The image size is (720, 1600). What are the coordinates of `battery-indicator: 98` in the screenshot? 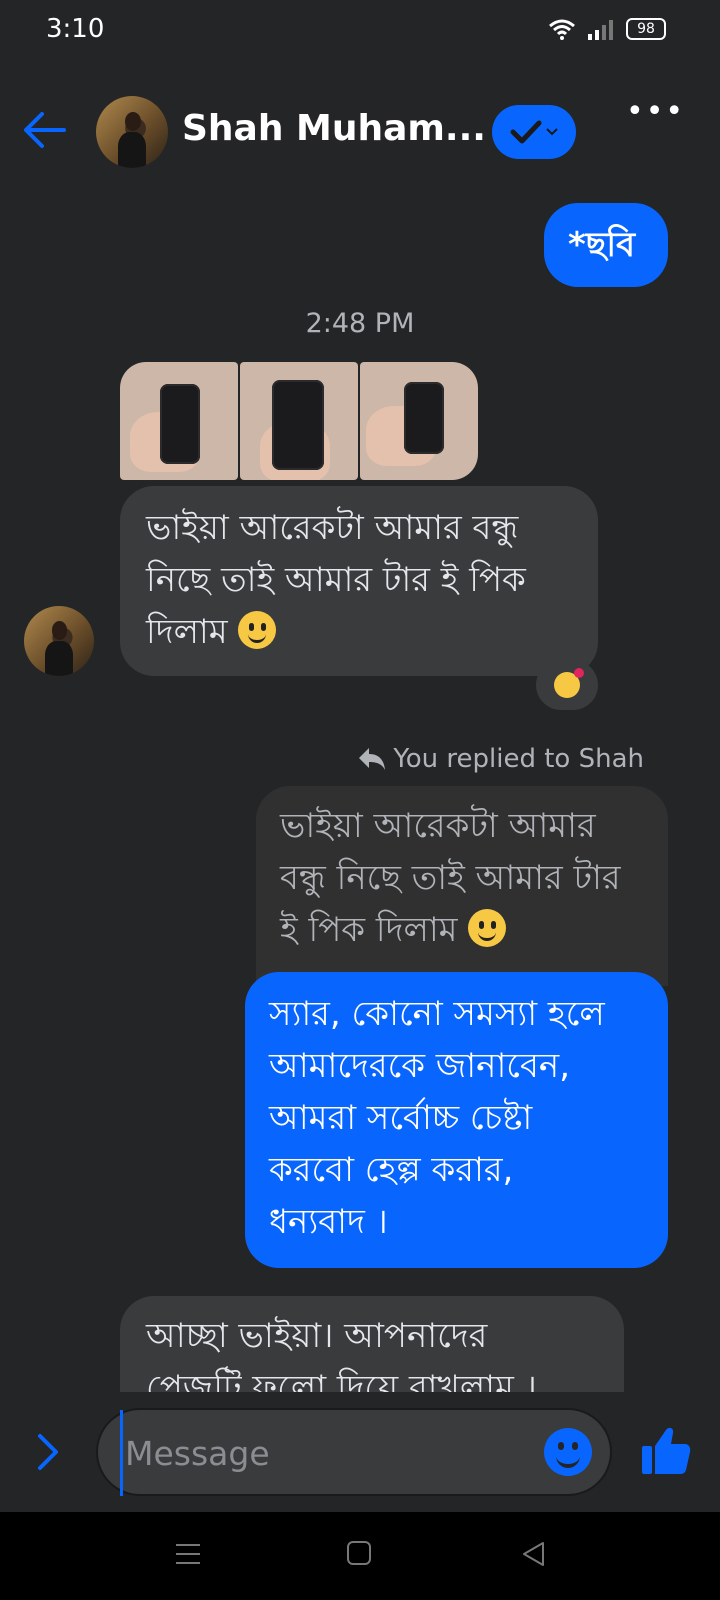 It's located at (646, 29).